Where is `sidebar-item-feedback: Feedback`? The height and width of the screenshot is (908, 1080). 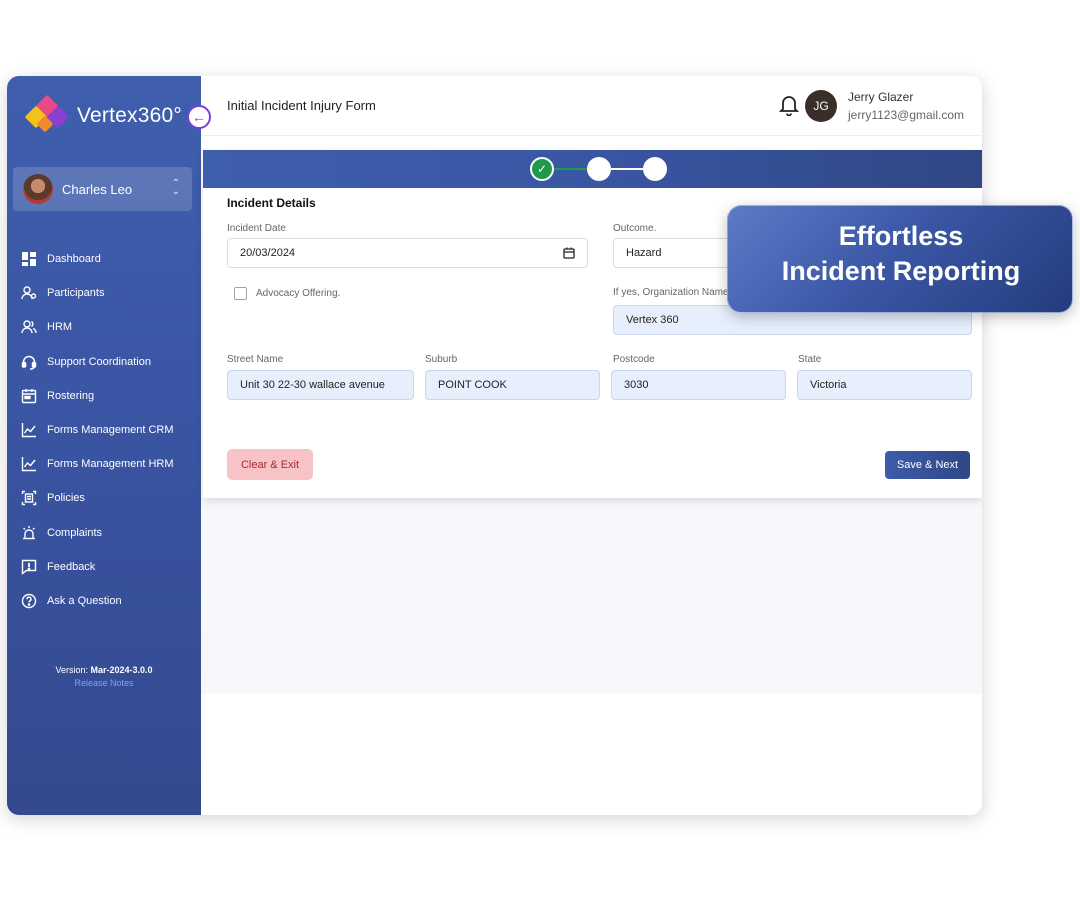 sidebar-item-feedback: Feedback is located at coordinates (104, 567).